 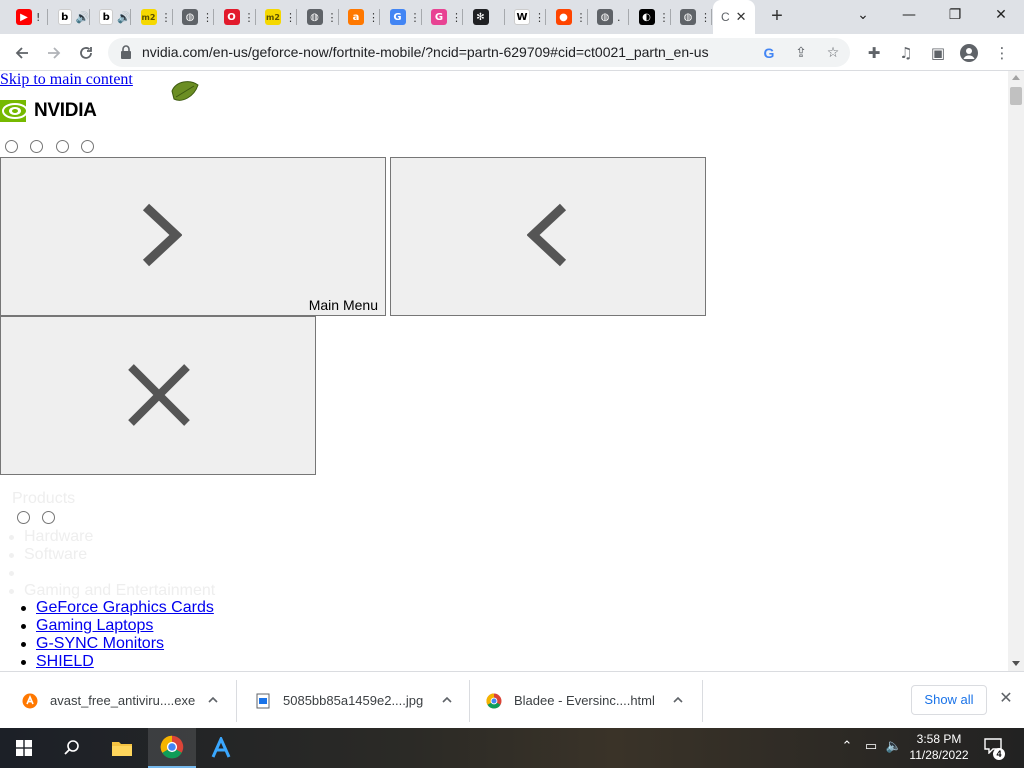 What do you see at coordinates (86, 53) in the screenshot?
I see `reload-button` at bounding box center [86, 53].